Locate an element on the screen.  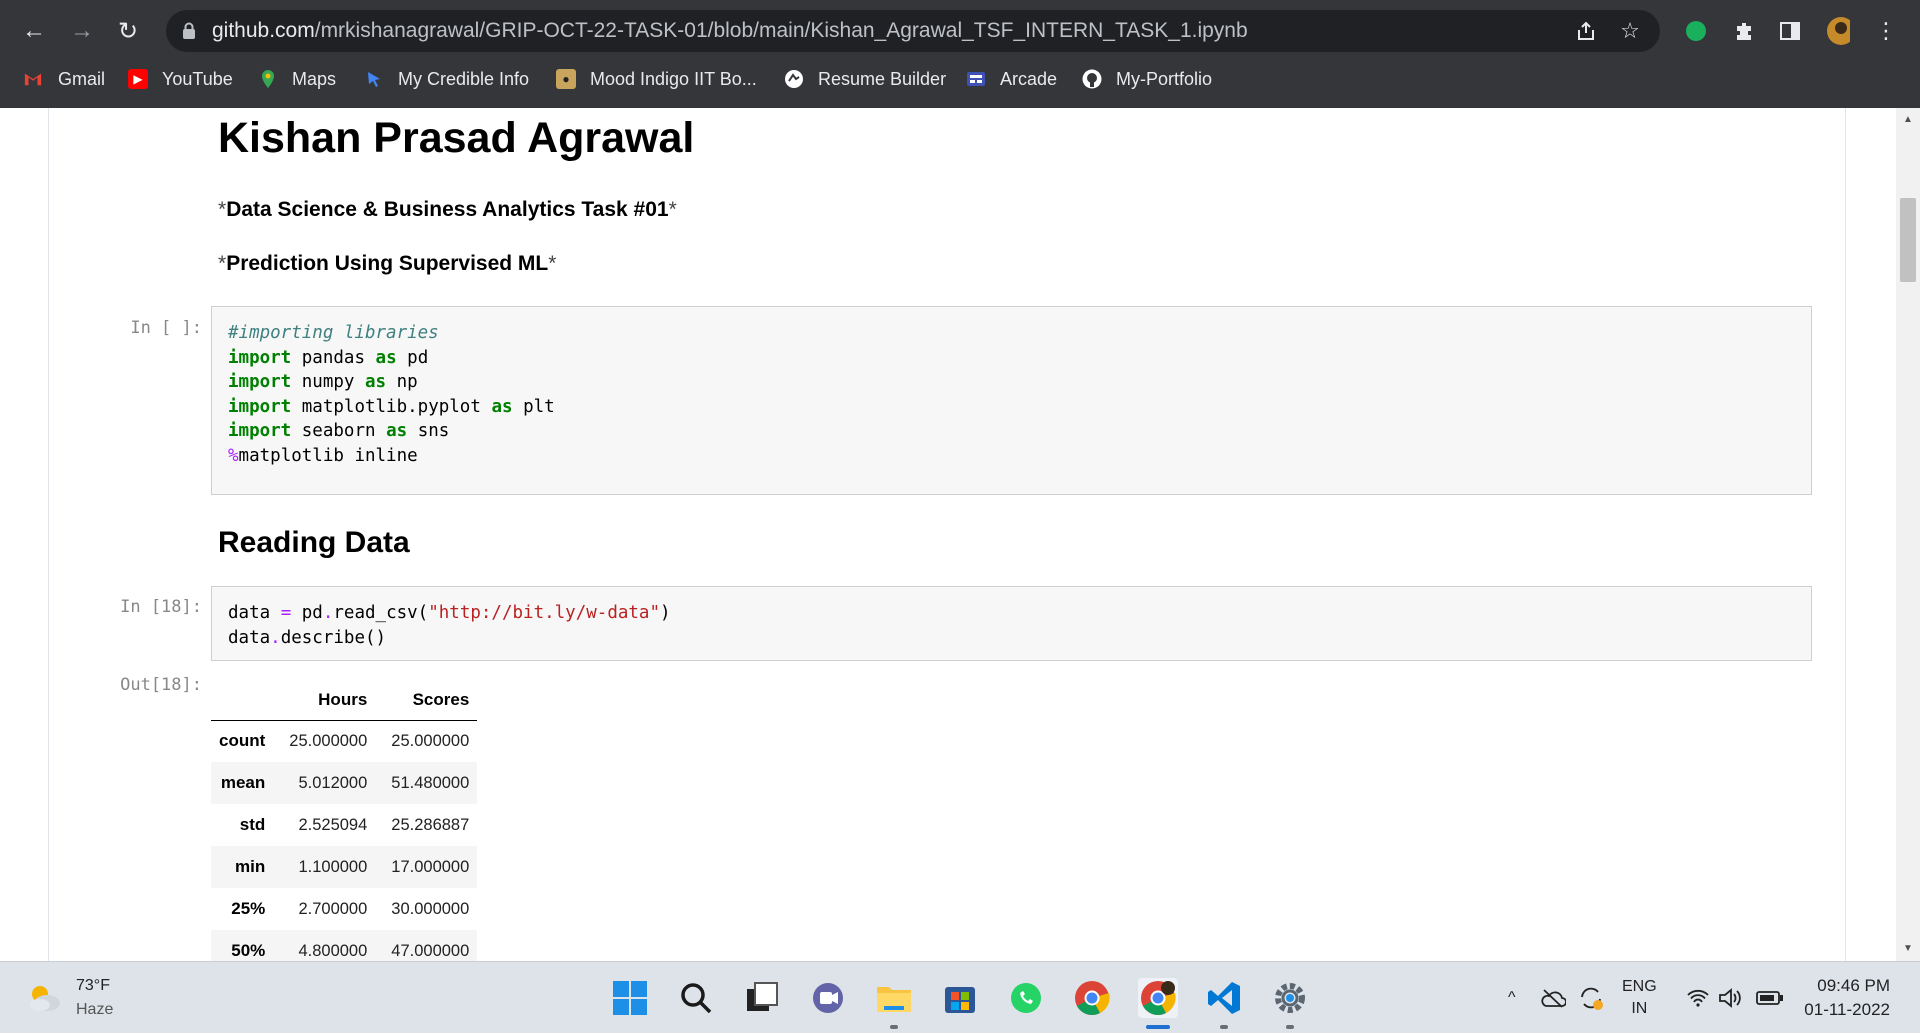
battery-icon is located at coordinates (1770, 998).